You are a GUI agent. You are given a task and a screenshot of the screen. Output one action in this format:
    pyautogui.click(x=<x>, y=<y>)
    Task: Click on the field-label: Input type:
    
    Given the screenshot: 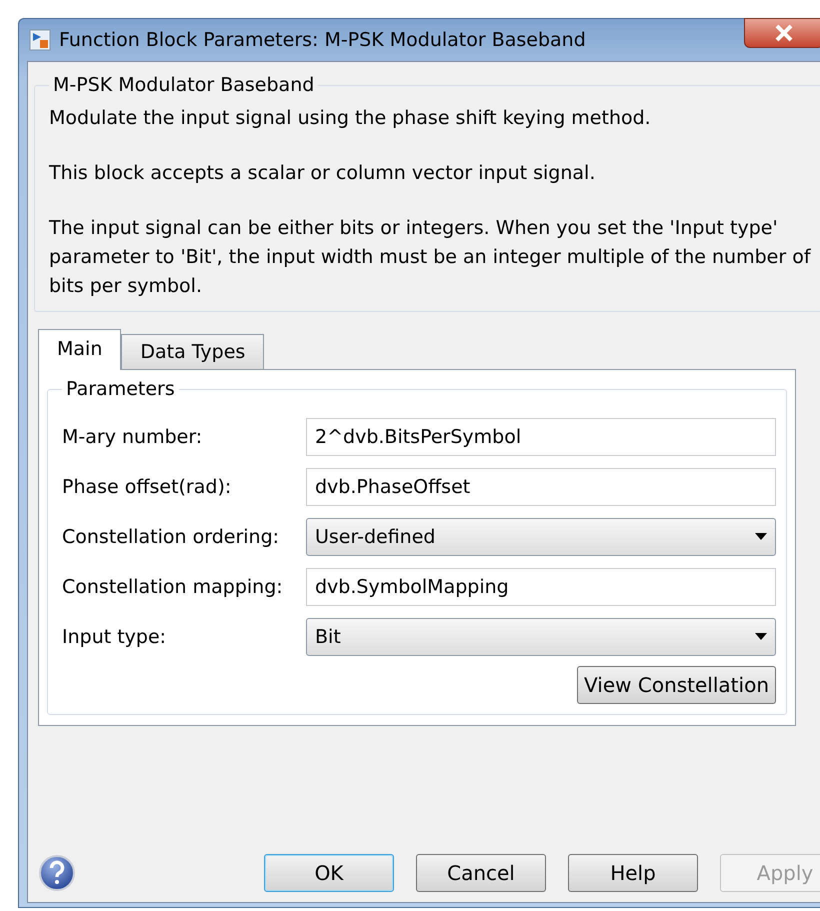 What is the action you would take?
    pyautogui.click(x=115, y=637)
    